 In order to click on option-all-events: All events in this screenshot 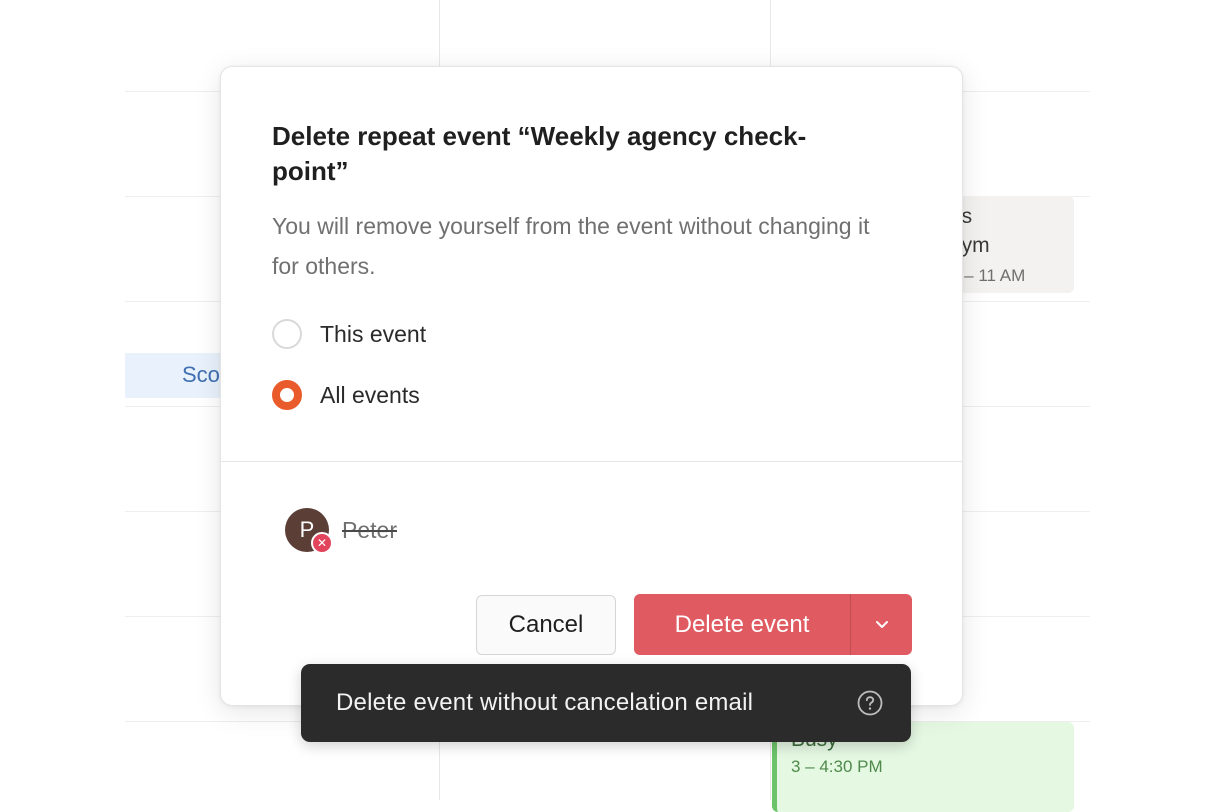, I will do `click(346, 395)`.